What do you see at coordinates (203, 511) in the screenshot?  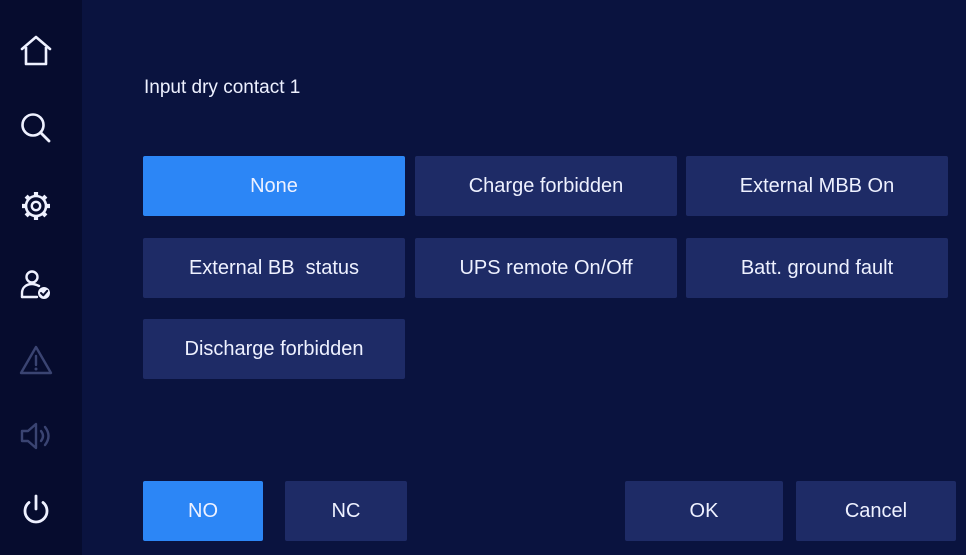 I see `no-contact-button: NO` at bounding box center [203, 511].